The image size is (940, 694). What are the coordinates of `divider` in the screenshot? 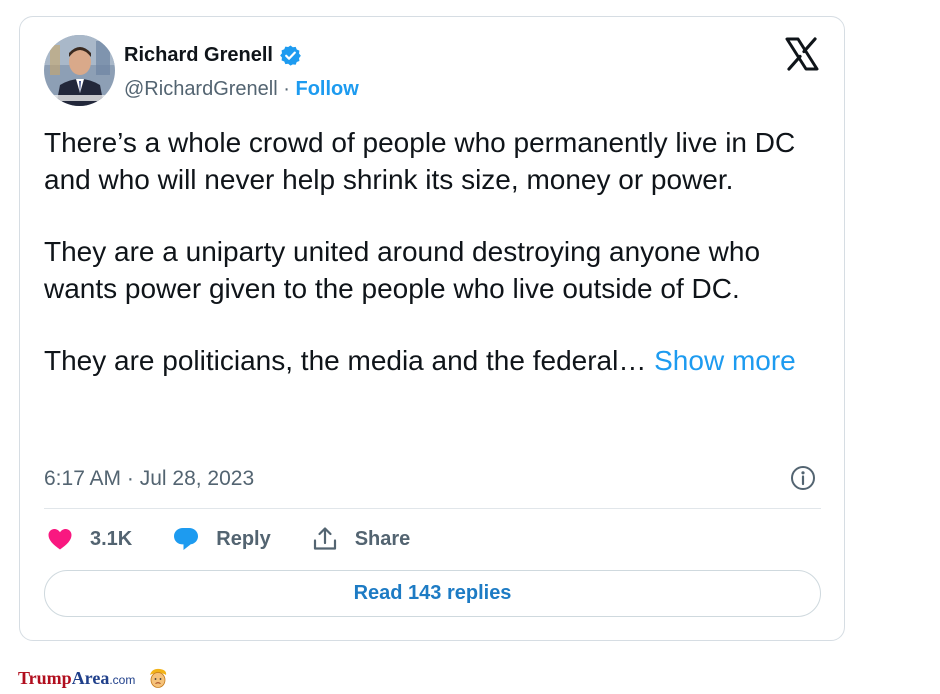 It's located at (432, 508).